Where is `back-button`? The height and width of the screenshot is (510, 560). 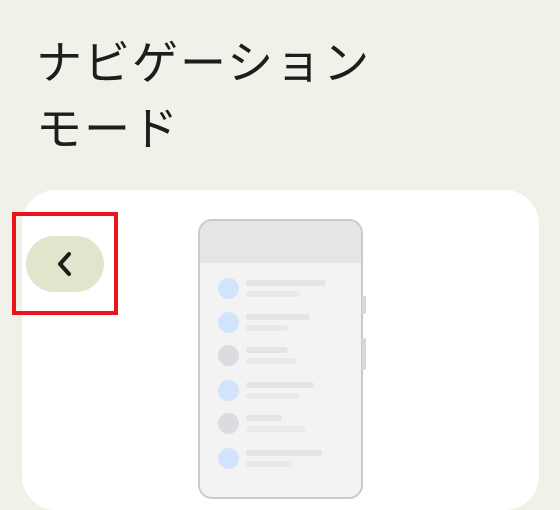
back-button is located at coordinates (65, 264).